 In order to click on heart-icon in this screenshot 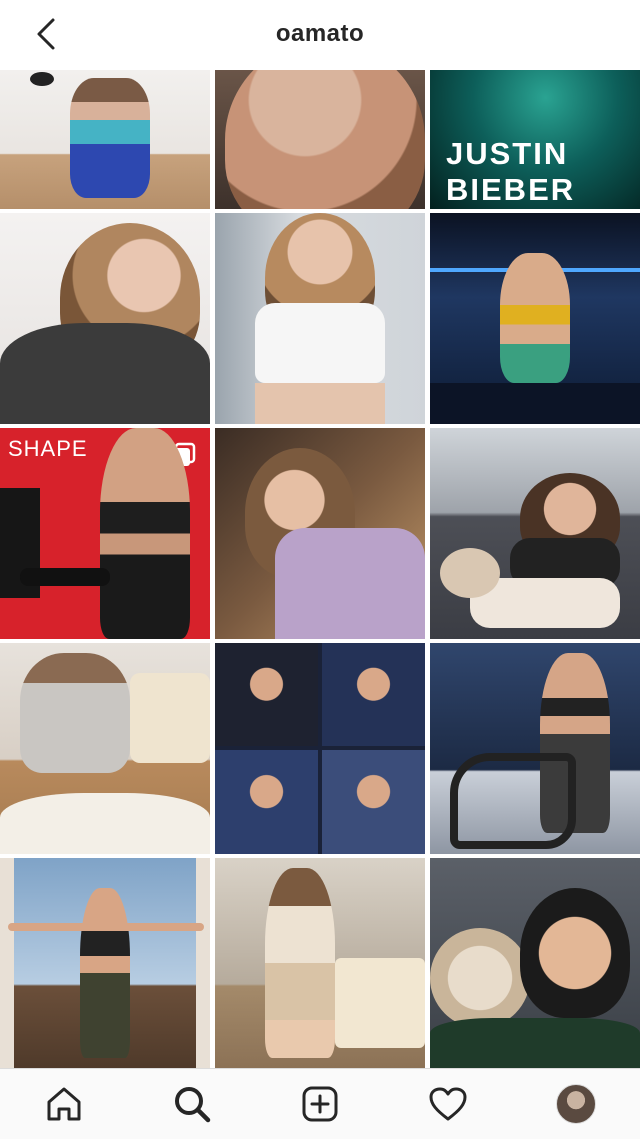, I will do `click(448, 1104)`.